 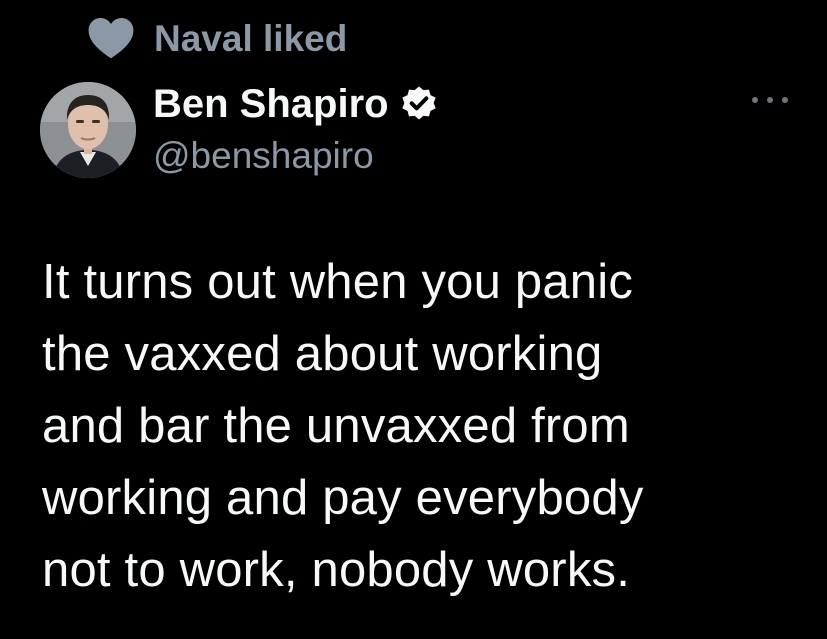 What do you see at coordinates (322, 354) in the screenshot?
I see `tweet-line: the vaxxed about working` at bounding box center [322, 354].